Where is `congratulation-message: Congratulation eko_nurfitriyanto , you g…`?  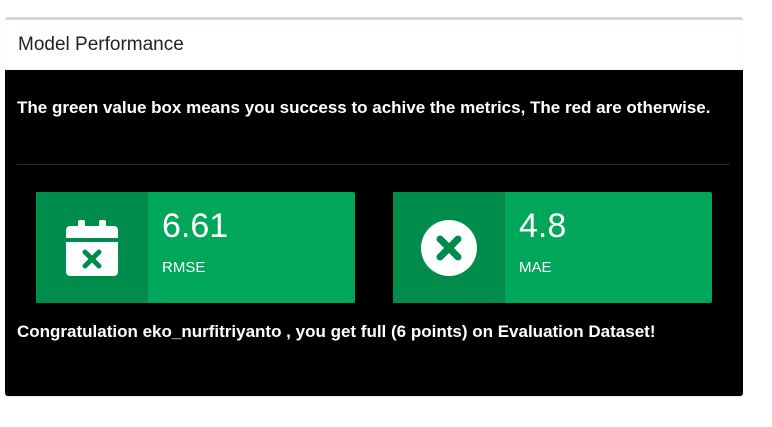 congratulation-message: Congratulation eko_nurfitriyanto , you g… is located at coordinates (336, 331).